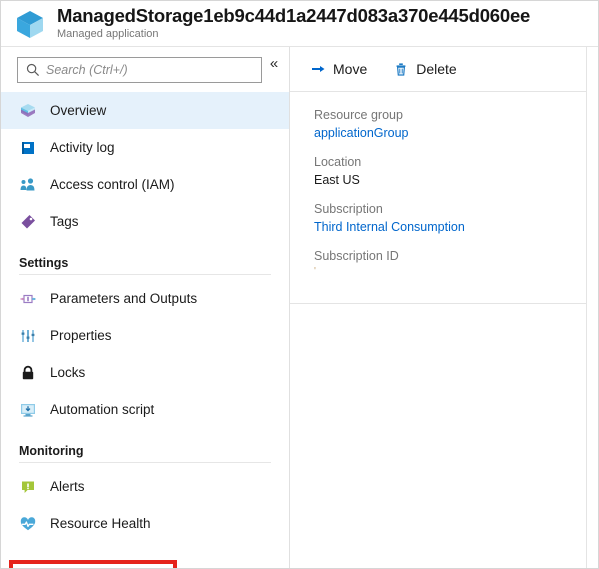 The width and height of the screenshot is (599, 569). I want to click on property-label: Subscription ID, so click(356, 256).